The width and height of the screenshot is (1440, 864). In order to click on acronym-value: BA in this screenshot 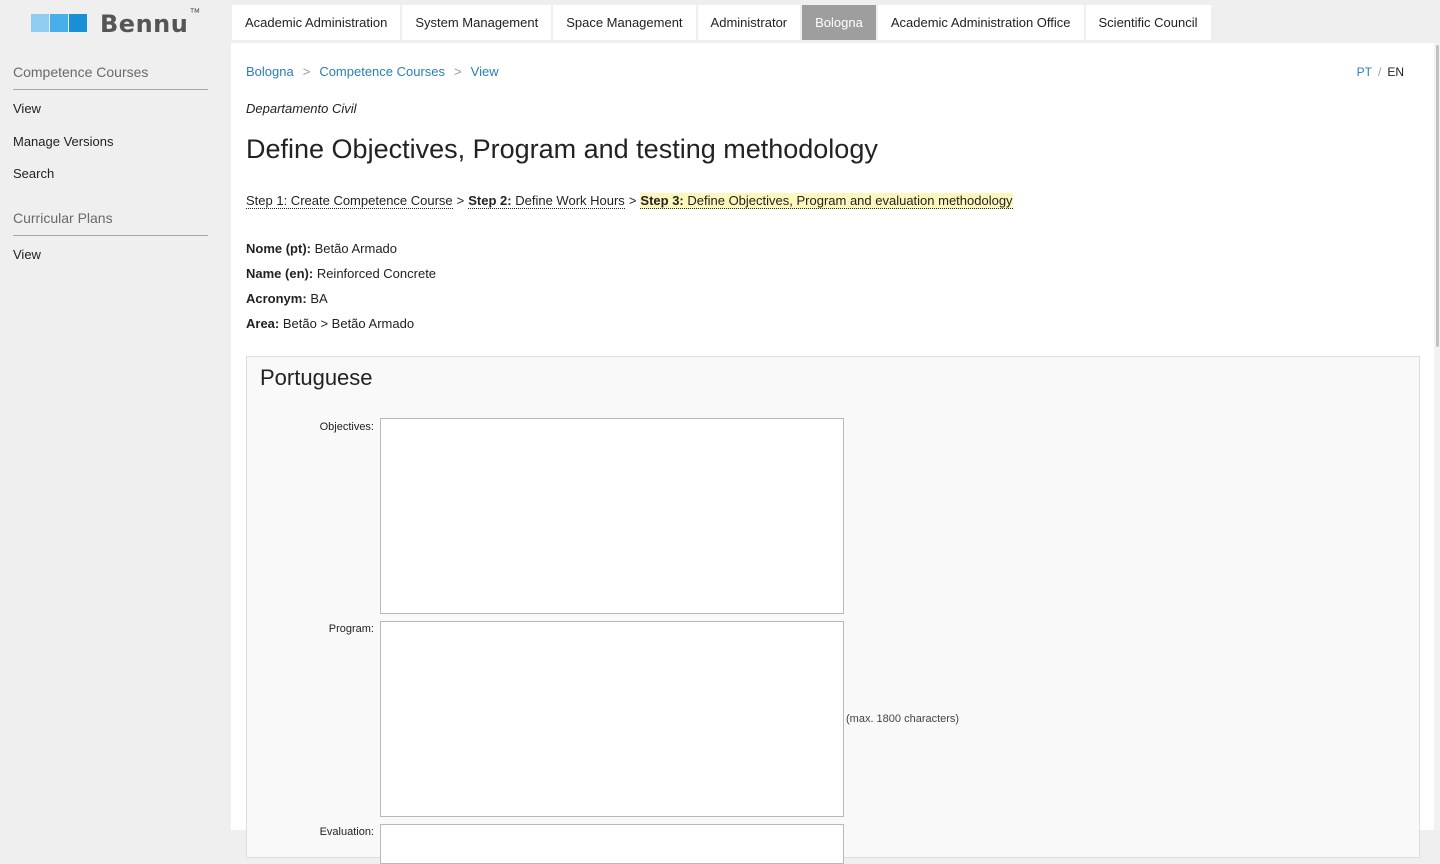, I will do `click(319, 298)`.